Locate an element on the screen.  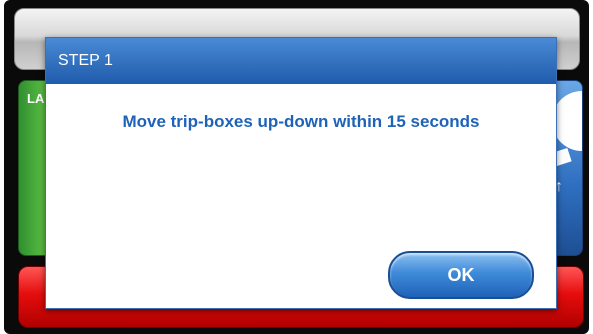
dialog-title: STEP 1 is located at coordinates (301, 61).